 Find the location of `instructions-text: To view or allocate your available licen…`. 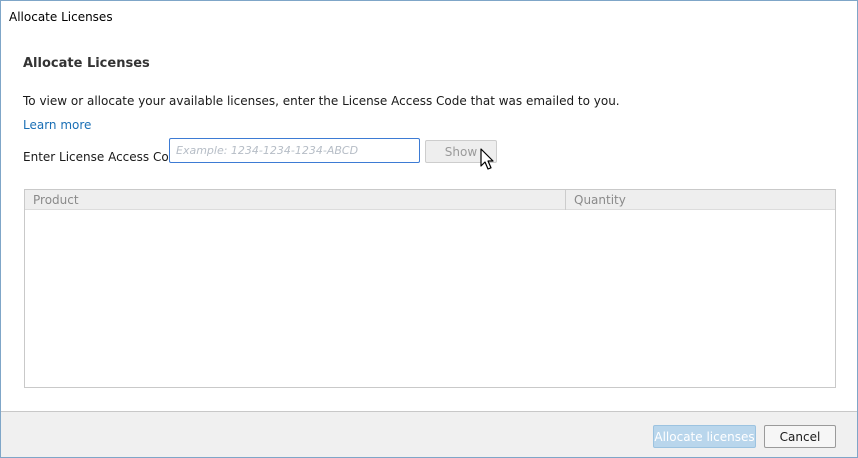

instructions-text: To view or allocate your available licen… is located at coordinates (321, 101).